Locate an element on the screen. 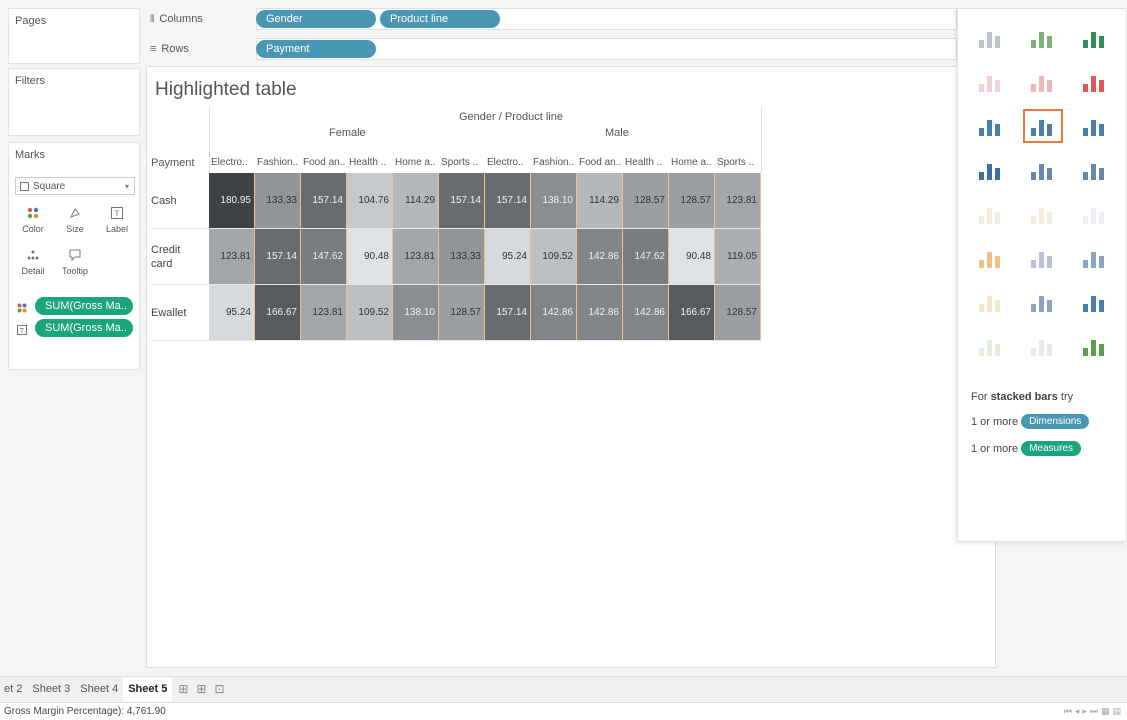  symbol-map-icon is located at coordinates (991, 82).